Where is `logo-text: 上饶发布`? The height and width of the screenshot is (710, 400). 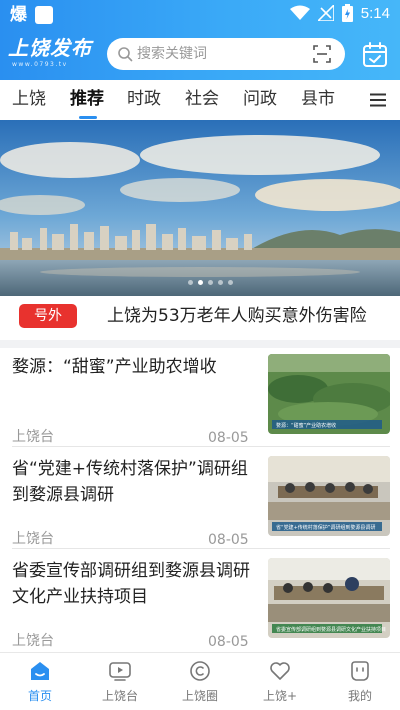
logo-text: 上饶发布 is located at coordinates (50, 48).